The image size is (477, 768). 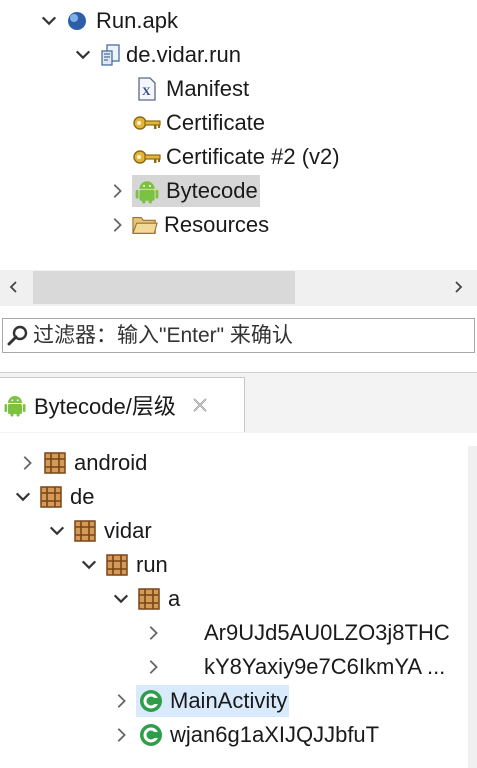 I want to click on certificate-label: Certificate, so click(x=216, y=122).